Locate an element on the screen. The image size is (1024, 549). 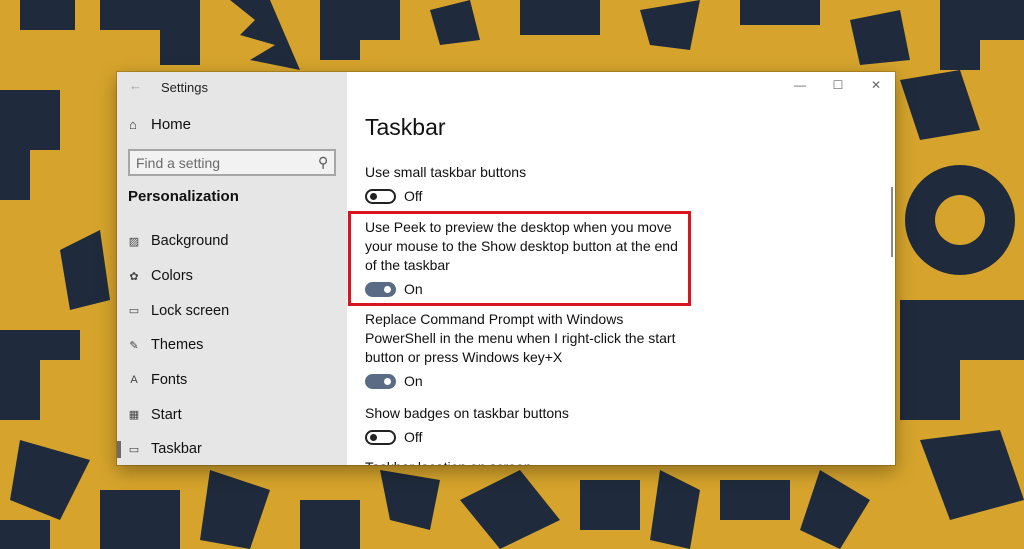
section-title: Personalization is located at coordinates (183, 196).